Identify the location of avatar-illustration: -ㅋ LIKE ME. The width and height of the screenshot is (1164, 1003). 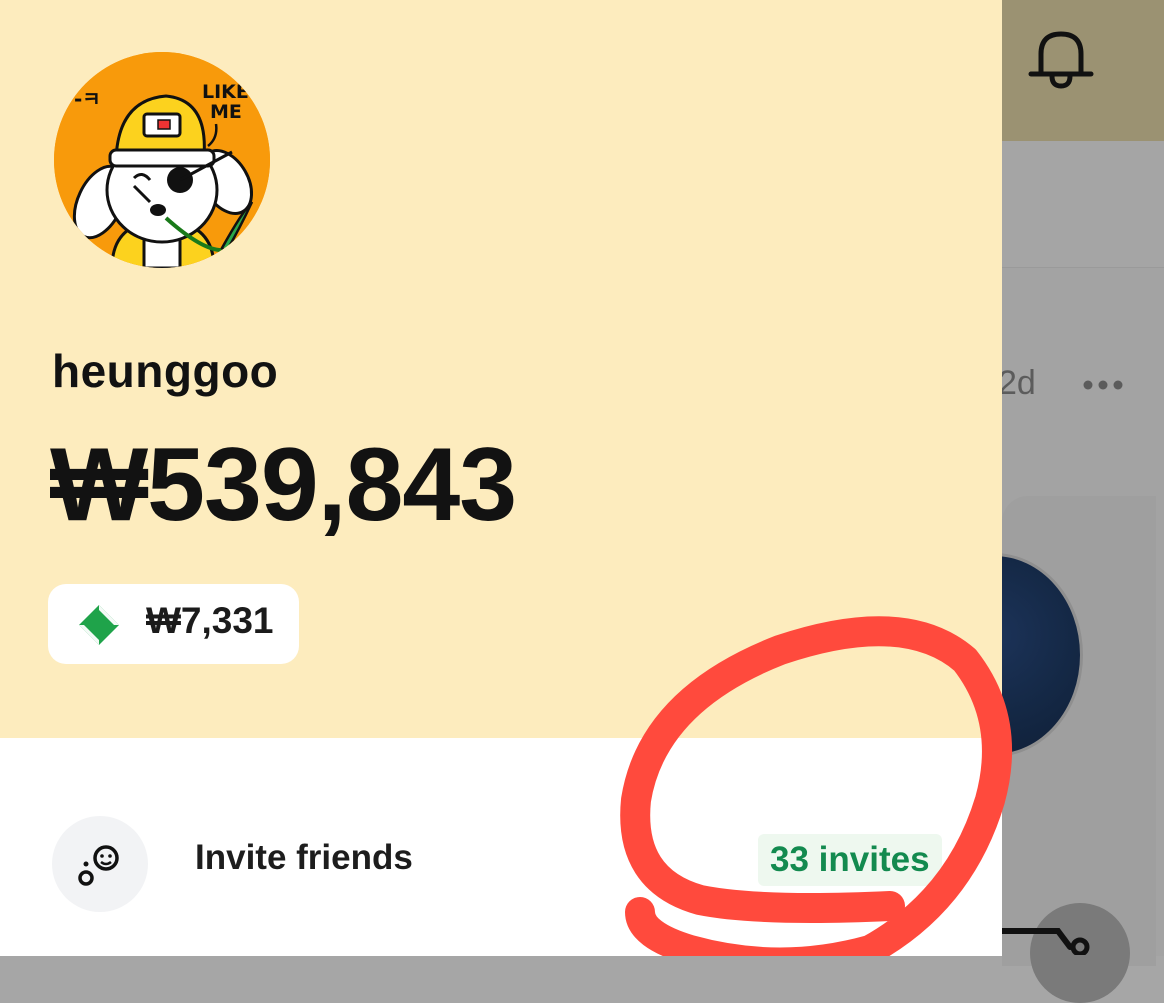
(162, 160).